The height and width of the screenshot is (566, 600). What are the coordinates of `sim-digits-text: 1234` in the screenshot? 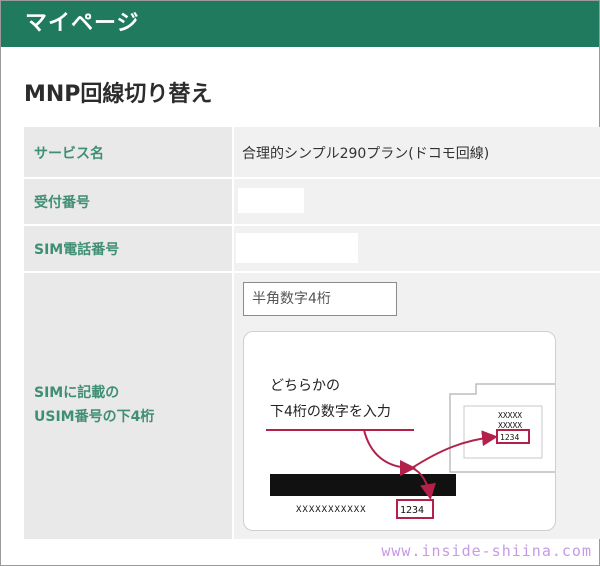 It's located at (509, 437).